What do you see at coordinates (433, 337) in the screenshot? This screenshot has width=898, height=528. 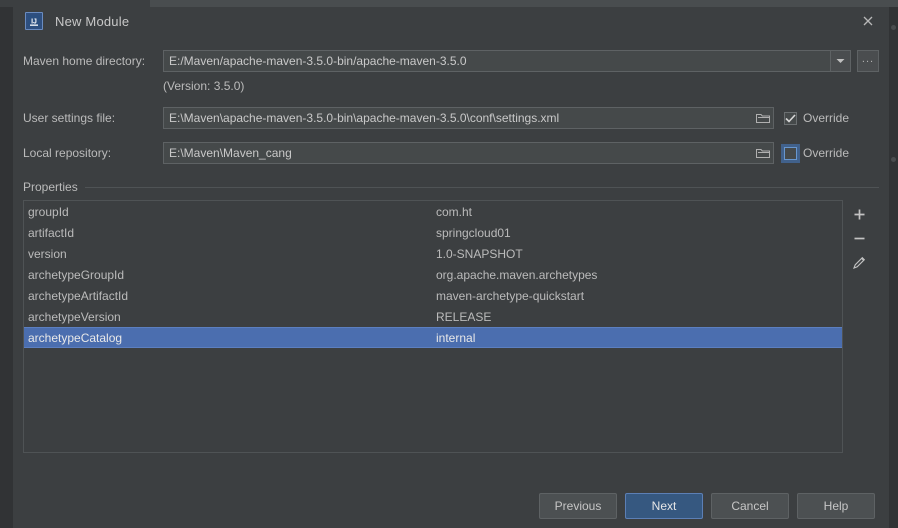 I see `table-row: archetypeCatalog internal` at bounding box center [433, 337].